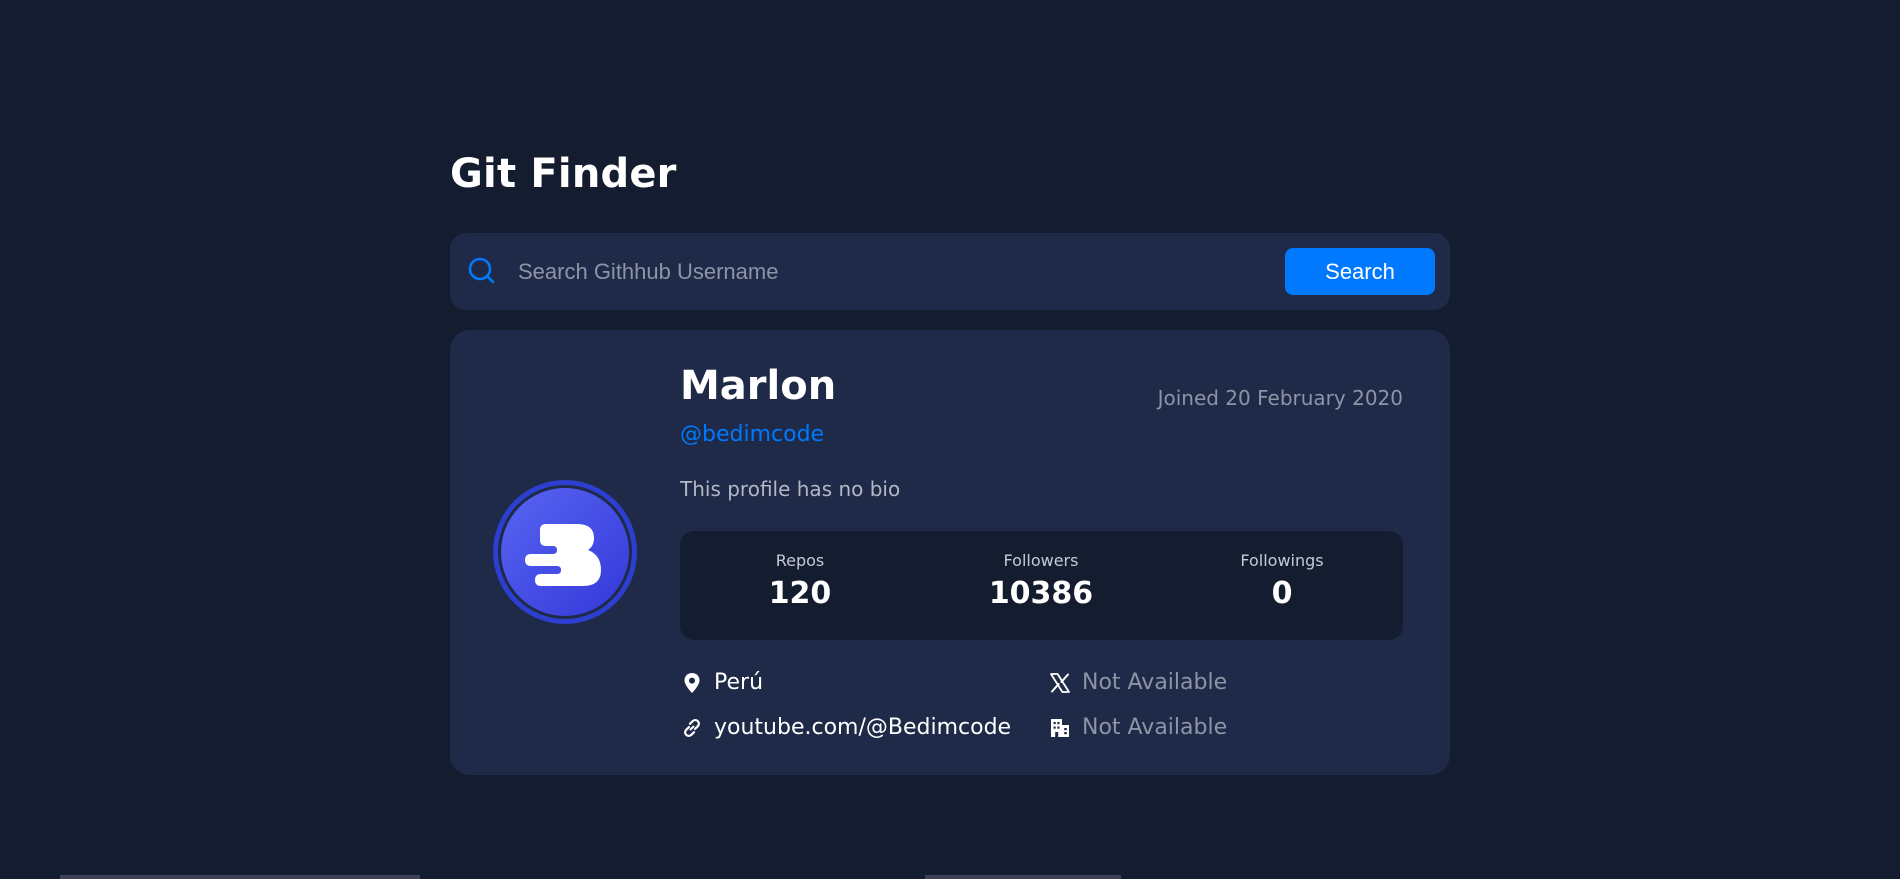 Image resolution: width=1900 pixels, height=879 pixels. I want to click on stat-label: Followings, so click(1282, 560).